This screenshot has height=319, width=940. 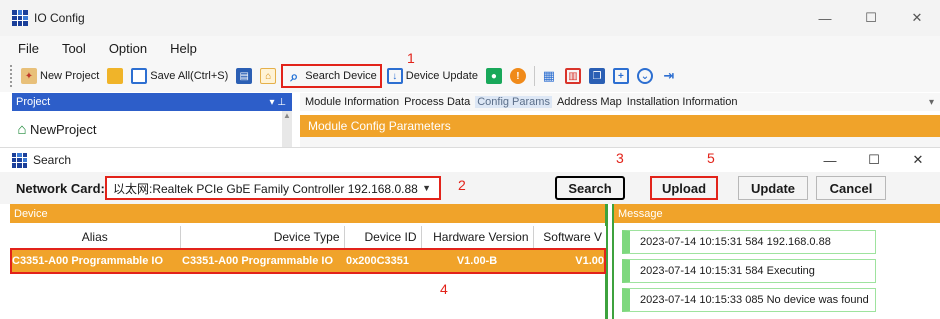 What do you see at coordinates (470, 18) in the screenshot?
I see `main-titlebar: IO Config — ☐ ✕` at bounding box center [470, 18].